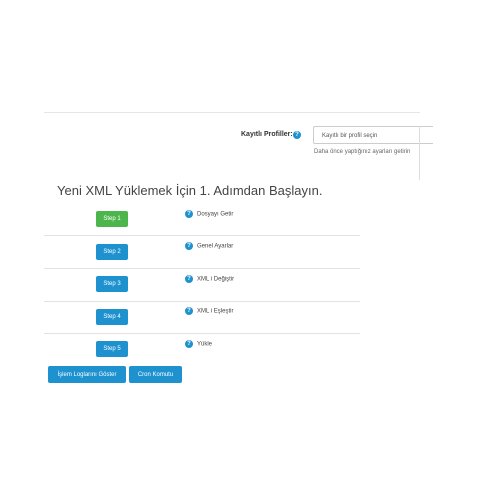 Image resolution: width=500 pixels, height=500 pixels. I want to click on step-5-button: Step 5, so click(112, 349).